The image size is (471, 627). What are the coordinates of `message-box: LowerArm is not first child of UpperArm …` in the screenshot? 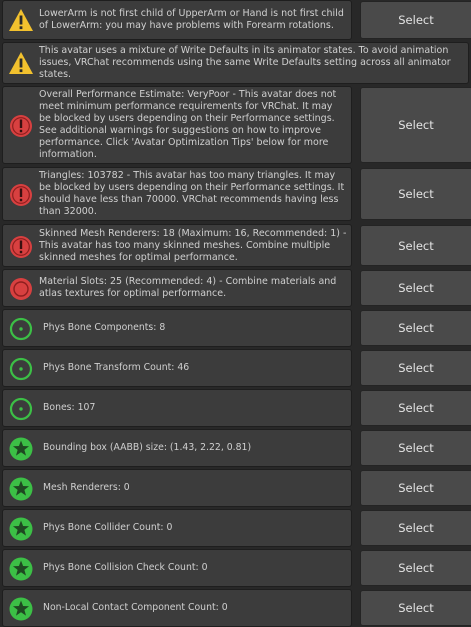 It's located at (177, 20).